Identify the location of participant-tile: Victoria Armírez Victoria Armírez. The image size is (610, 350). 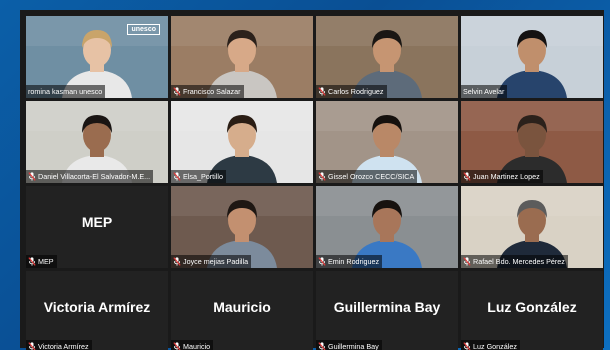
(97, 310).